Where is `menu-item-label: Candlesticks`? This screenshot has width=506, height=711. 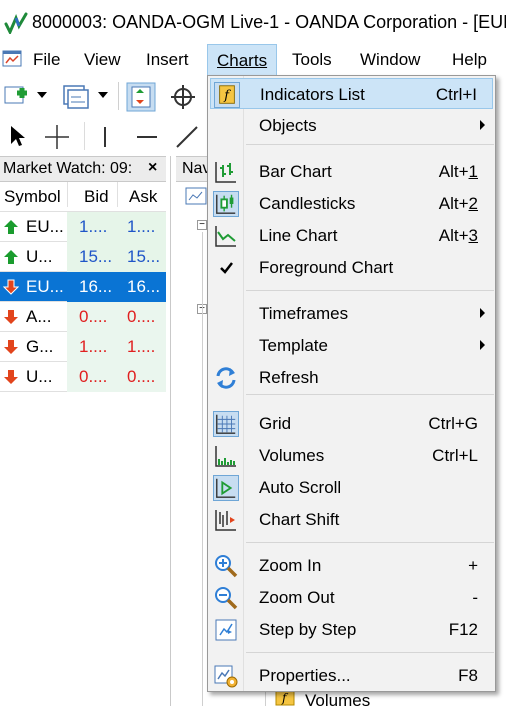 menu-item-label: Candlesticks is located at coordinates (307, 203).